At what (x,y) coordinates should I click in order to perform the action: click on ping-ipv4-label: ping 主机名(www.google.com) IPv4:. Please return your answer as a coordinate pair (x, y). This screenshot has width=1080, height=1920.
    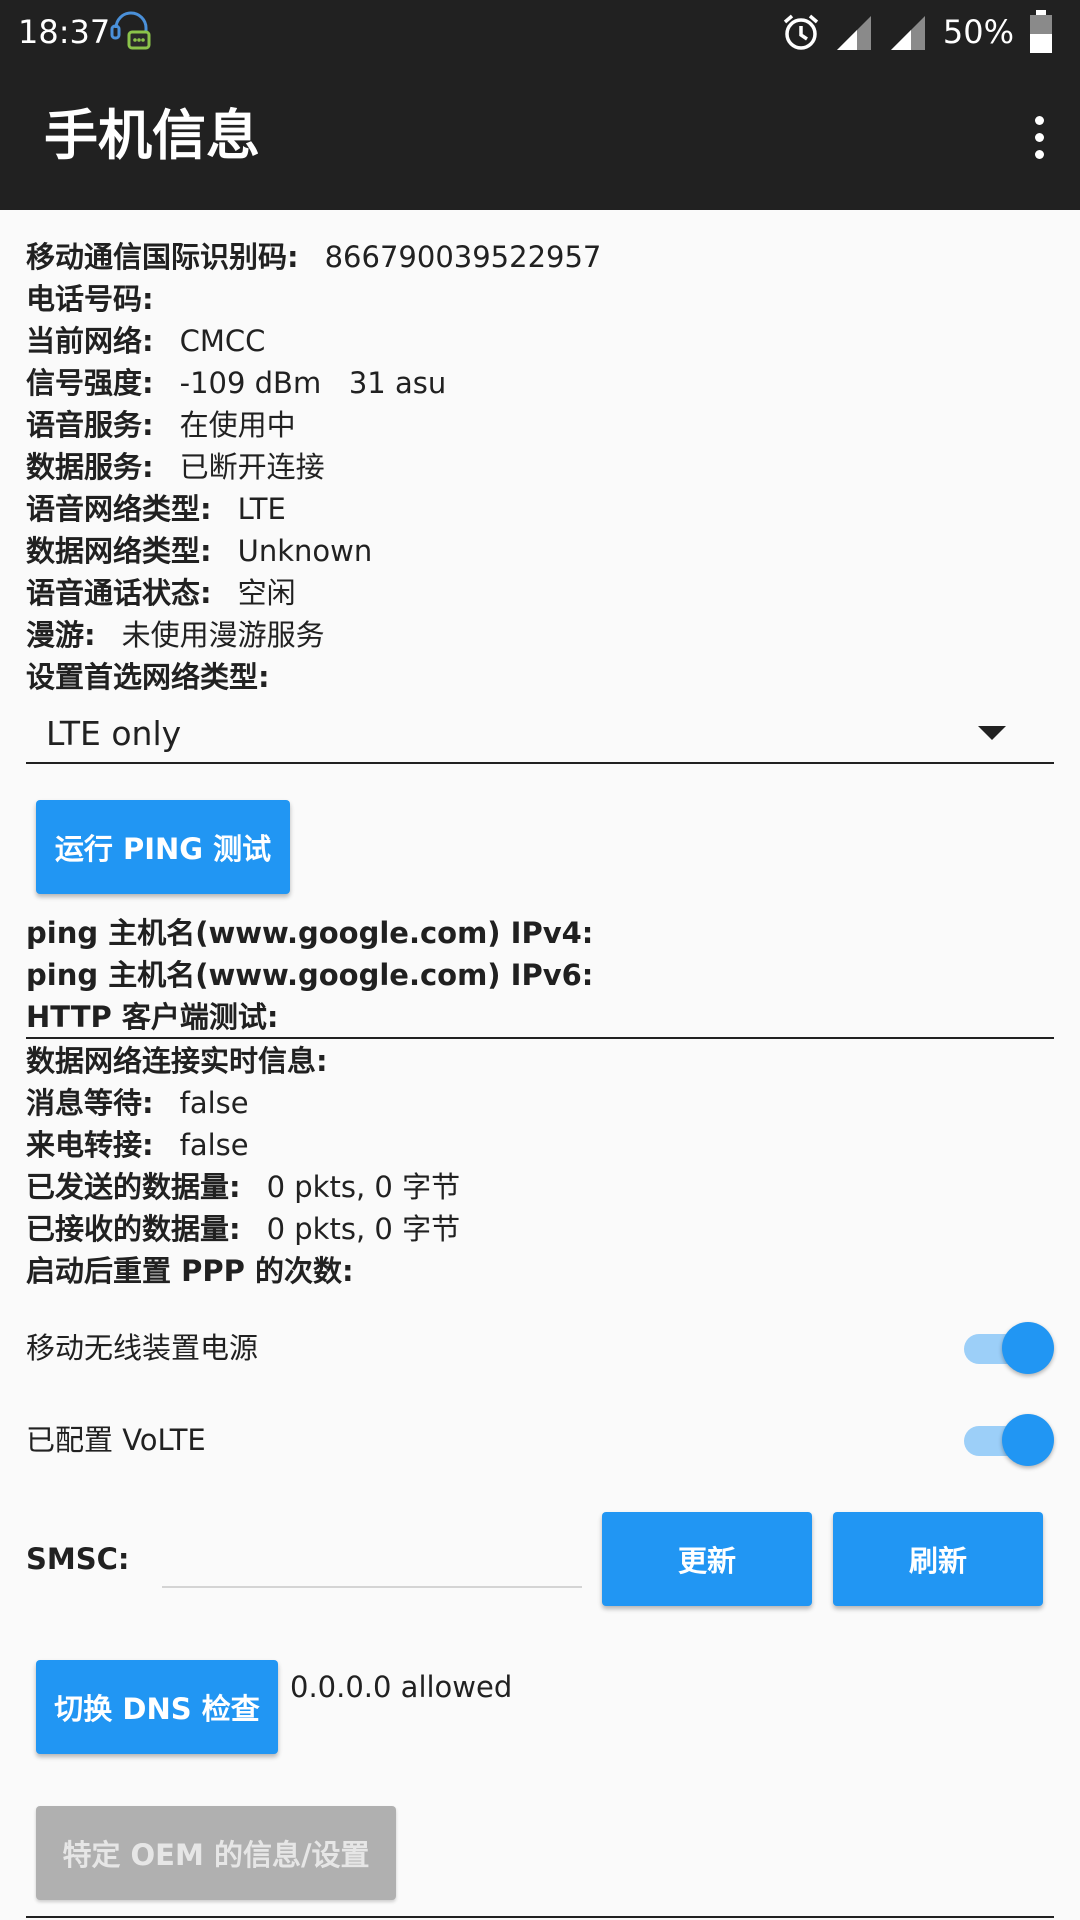
    Looking at the image, I should click on (310, 933).